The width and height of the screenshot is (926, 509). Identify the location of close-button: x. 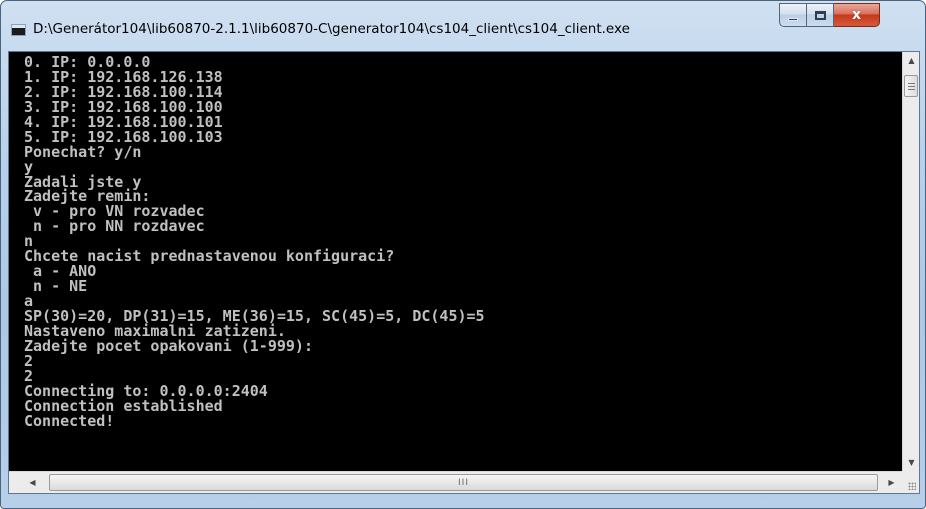
(857, 15).